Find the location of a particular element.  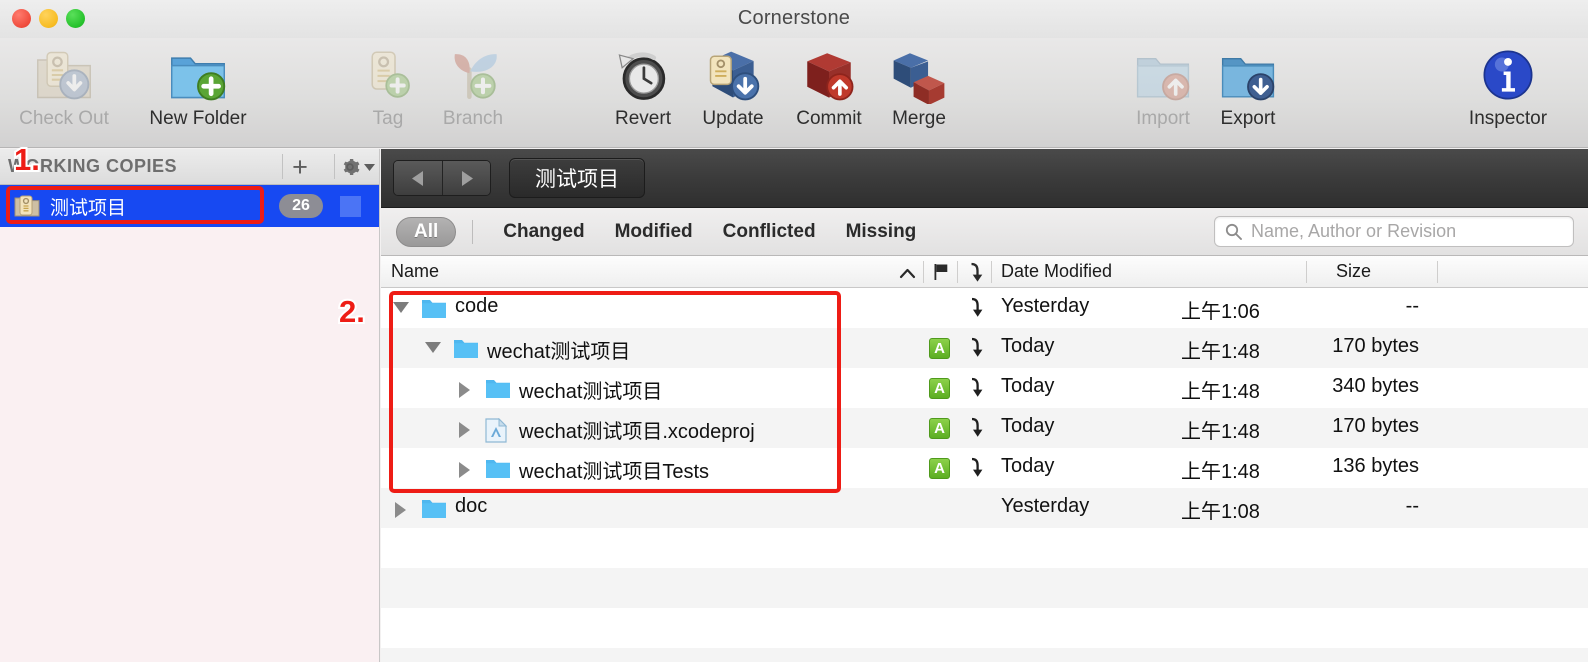

navigation-bar: 测试项目 is located at coordinates (984, 178).